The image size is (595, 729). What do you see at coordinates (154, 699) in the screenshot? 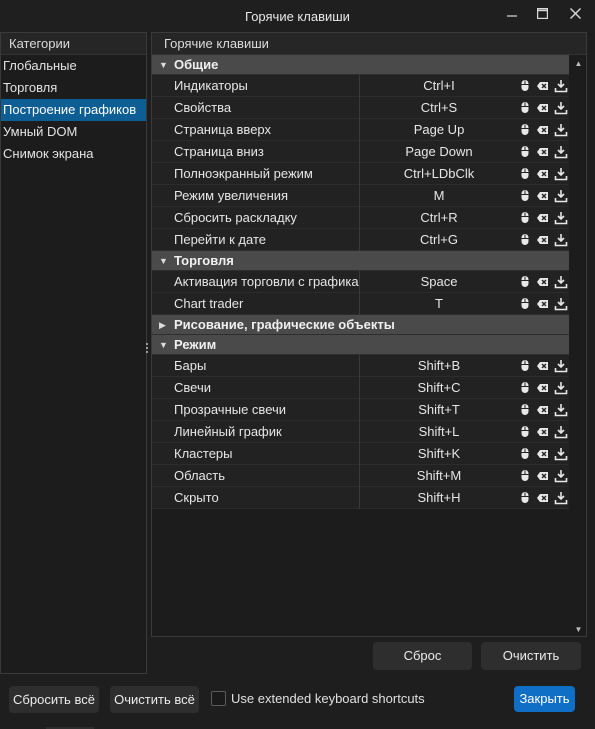
I see `clear-all-button: Очистить всё` at bounding box center [154, 699].